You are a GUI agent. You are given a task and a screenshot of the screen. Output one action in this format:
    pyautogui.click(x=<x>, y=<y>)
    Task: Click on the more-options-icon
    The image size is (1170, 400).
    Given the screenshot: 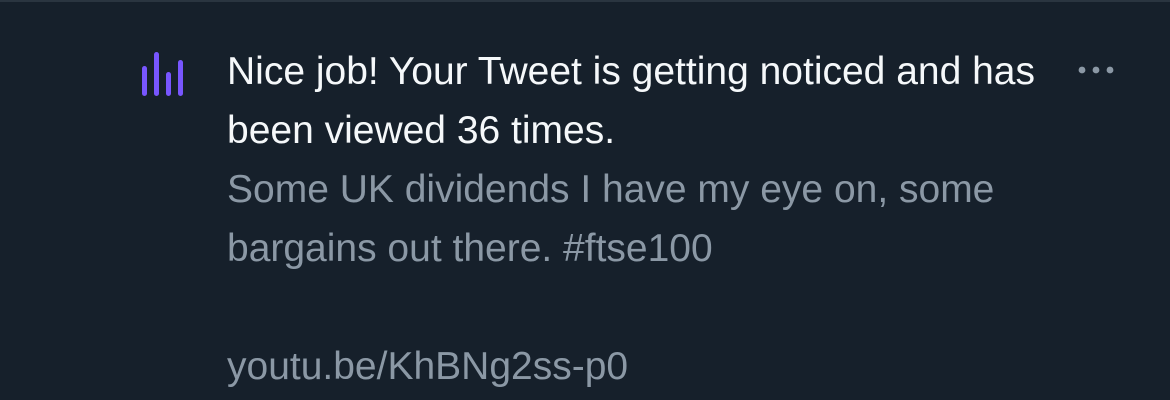 What is the action you would take?
    pyautogui.click(x=1096, y=70)
    